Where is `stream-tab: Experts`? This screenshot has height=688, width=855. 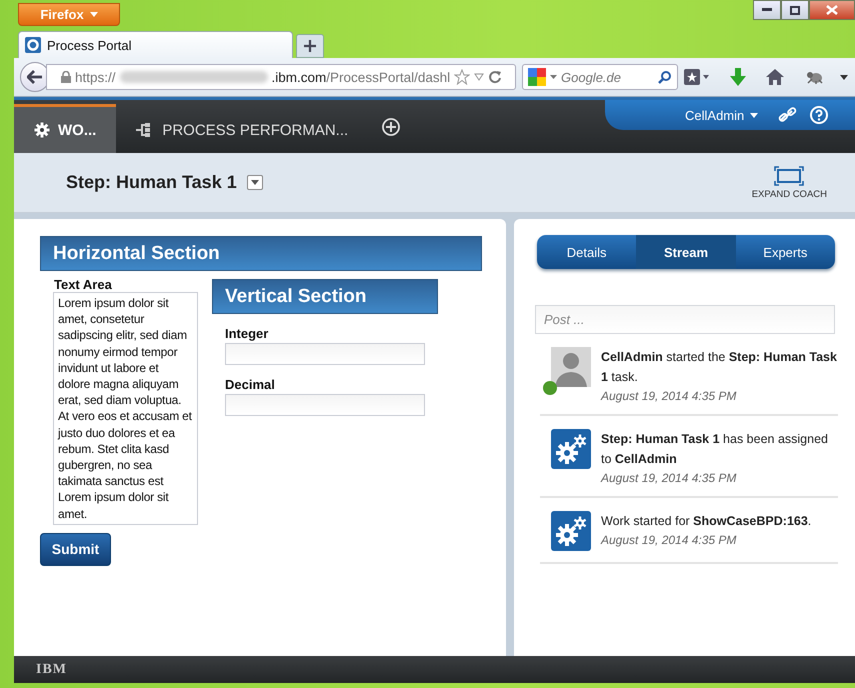
stream-tab: Experts is located at coordinates (785, 252).